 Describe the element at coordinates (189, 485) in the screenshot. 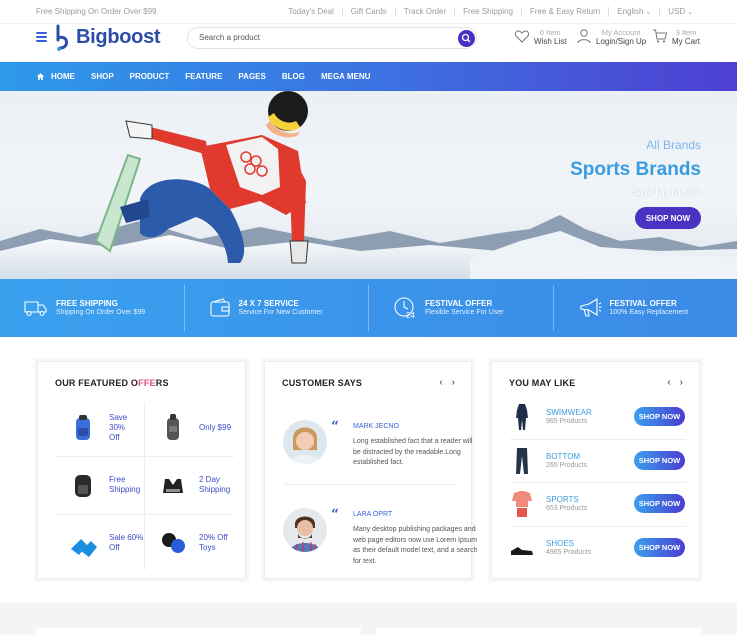

I see `offer-item: 2 Day Shipping` at that location.